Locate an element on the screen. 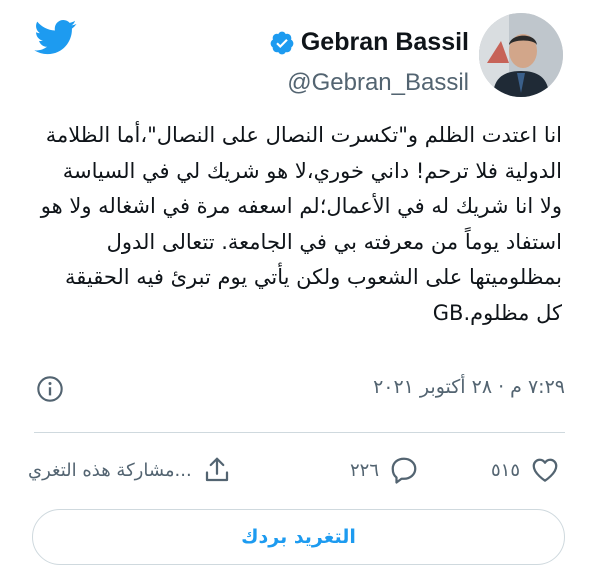  author-handle: @Gebran_Bassil is located at coordinates (369, 83).